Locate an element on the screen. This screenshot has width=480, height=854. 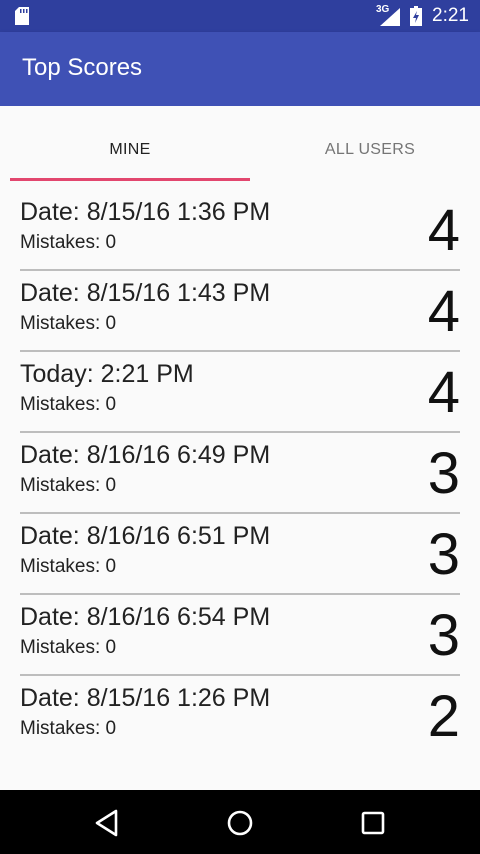
status-bar: 3G 2:21 is located at coordinates (240, 16).